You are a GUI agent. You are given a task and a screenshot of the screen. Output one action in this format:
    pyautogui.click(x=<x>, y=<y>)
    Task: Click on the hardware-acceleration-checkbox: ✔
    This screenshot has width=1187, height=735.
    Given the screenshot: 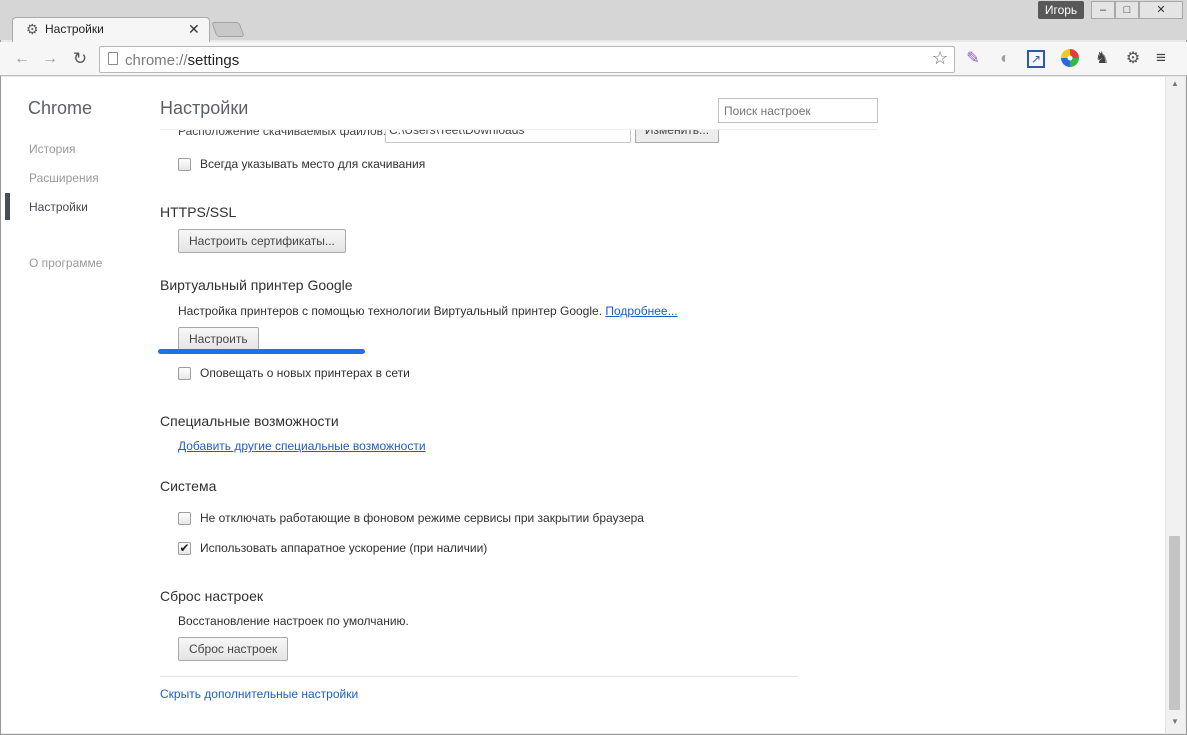 What is the action you would take?
    pyautogui.click(x=184, y=548)
    